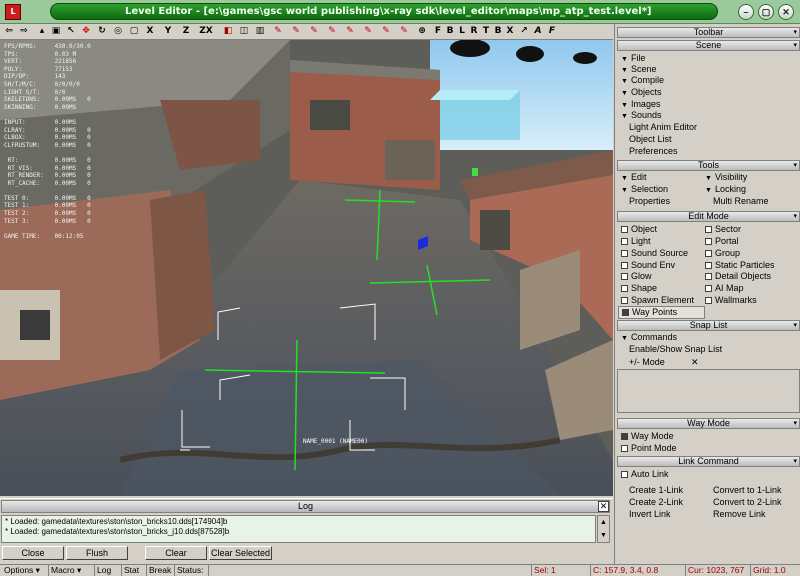 Image resolution: width=800 pixels, height=576 pixels. I want to click on zoom-icon: ⊕, so click(422, 31).